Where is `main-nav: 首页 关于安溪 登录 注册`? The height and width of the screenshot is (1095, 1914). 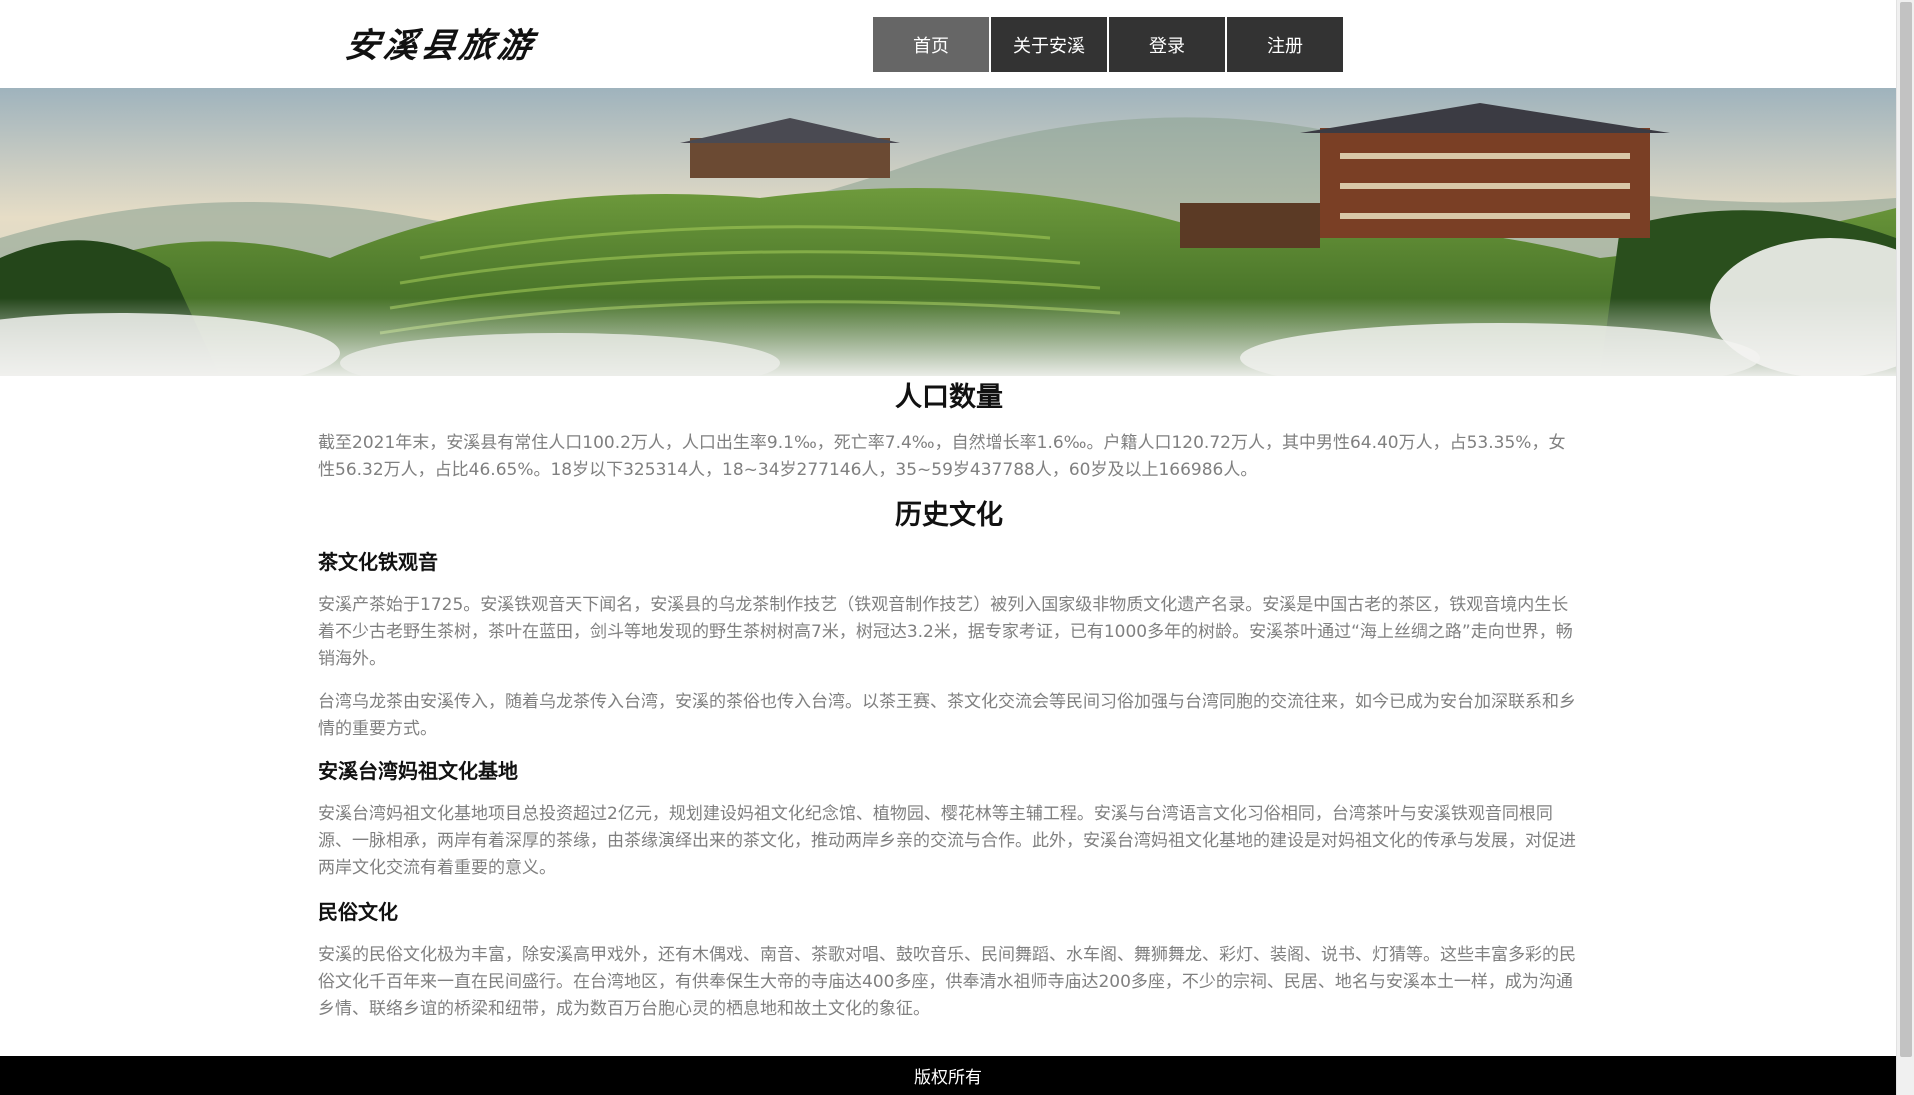 main-nav: 首页 关于安溪 登录 注册 is located at coordinates (1108, 44).